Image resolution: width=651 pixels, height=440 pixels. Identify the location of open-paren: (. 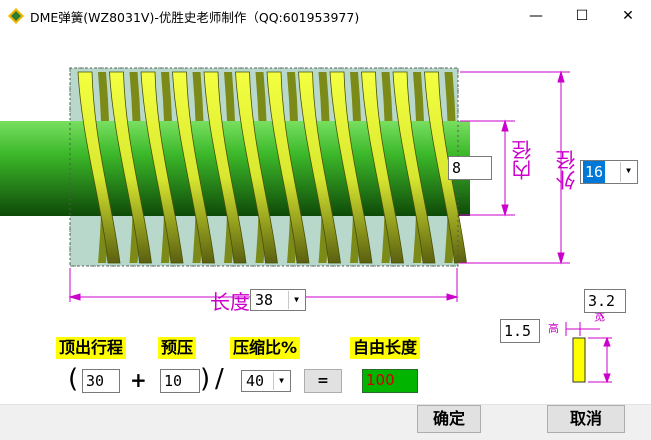
(73, 379).